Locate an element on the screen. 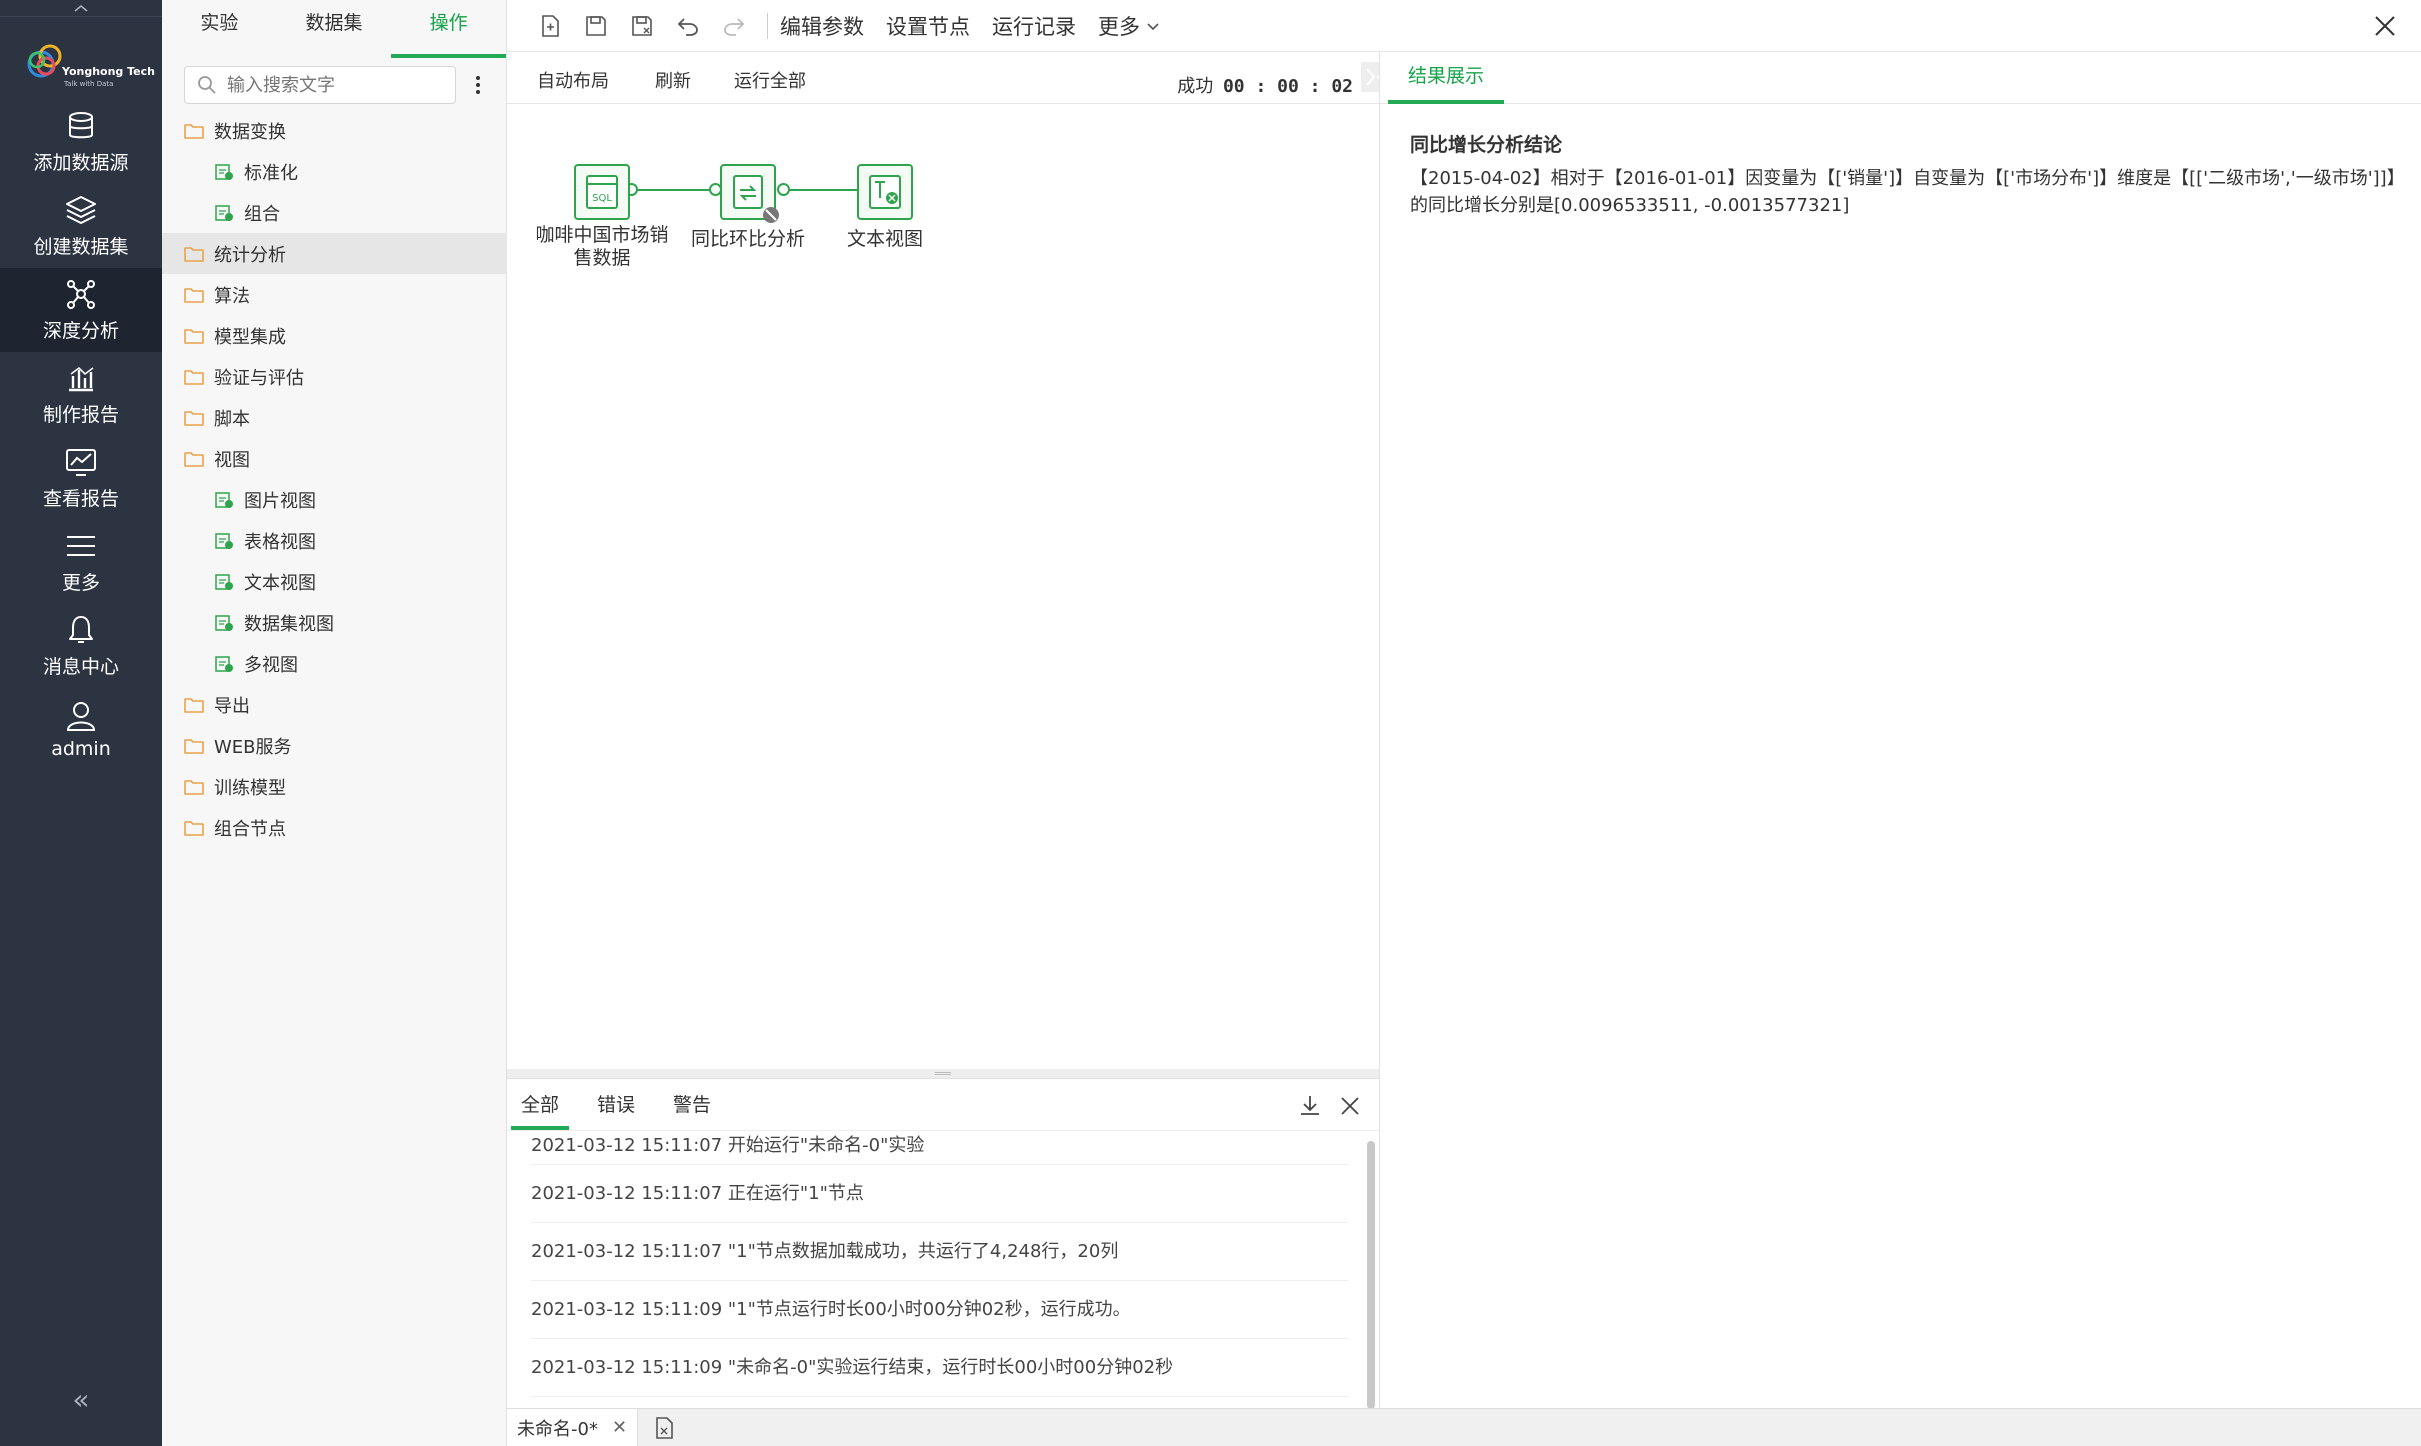 This screenshot has width=2421, height=1446. document-tab: 未命名-0* ✕ is located at coordinates (573, 1427).